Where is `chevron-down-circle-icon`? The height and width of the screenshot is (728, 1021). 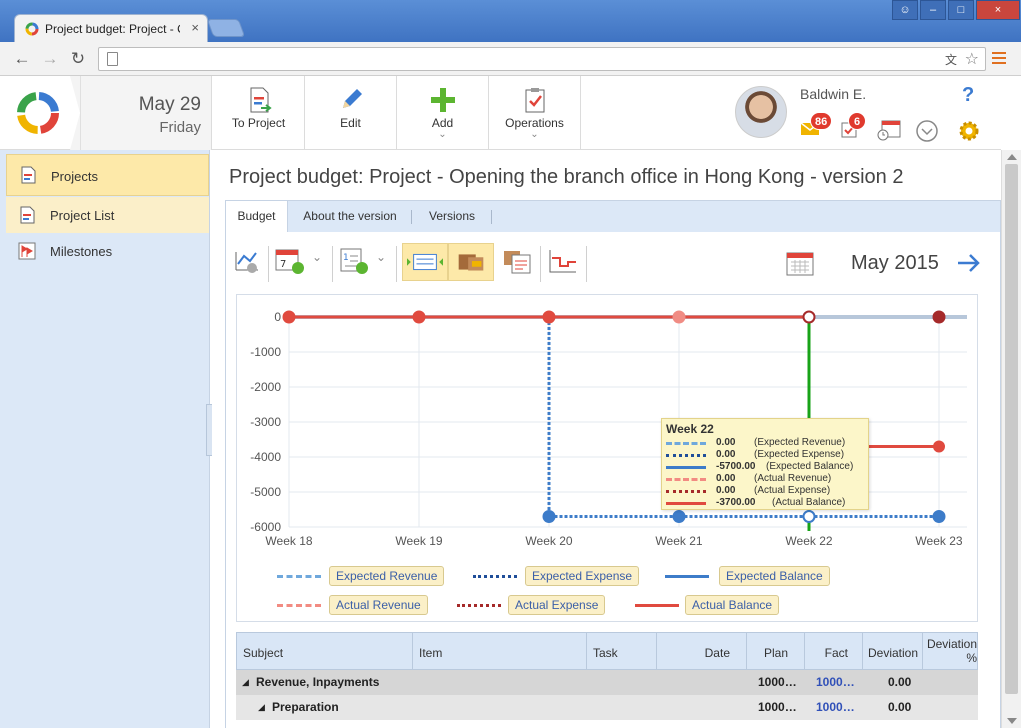 chevron-down-circle-icon is located at coordinates (927, 131).